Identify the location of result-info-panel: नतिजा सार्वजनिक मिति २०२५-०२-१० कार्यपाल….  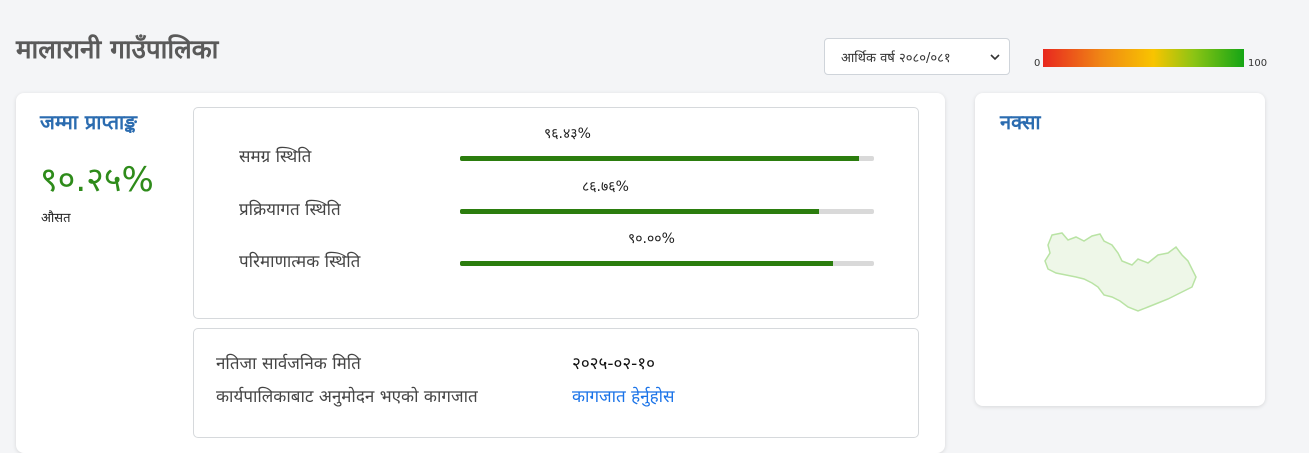
(556, 383).